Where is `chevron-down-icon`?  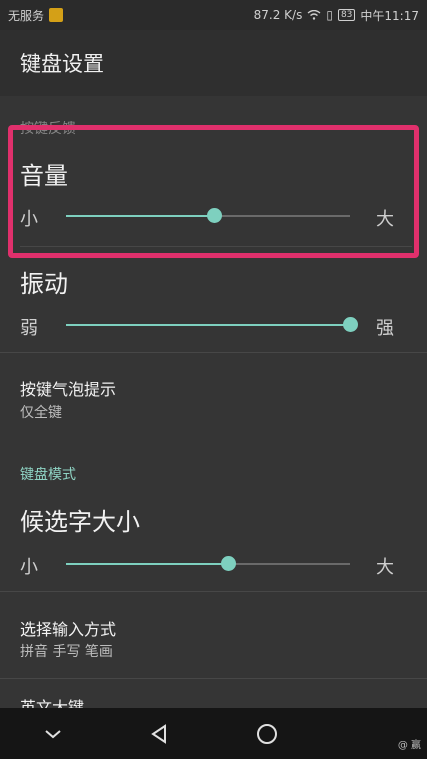 chevron-down-icon is located at coordinates (53, 733).